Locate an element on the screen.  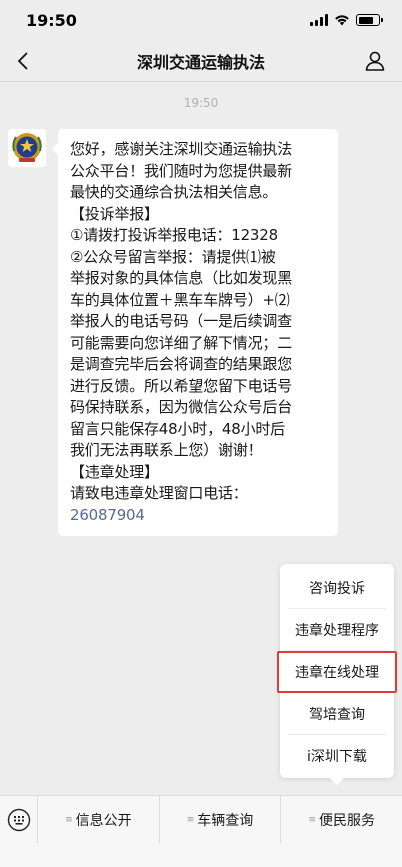
battery-icon is located at coordinates (369, 20).